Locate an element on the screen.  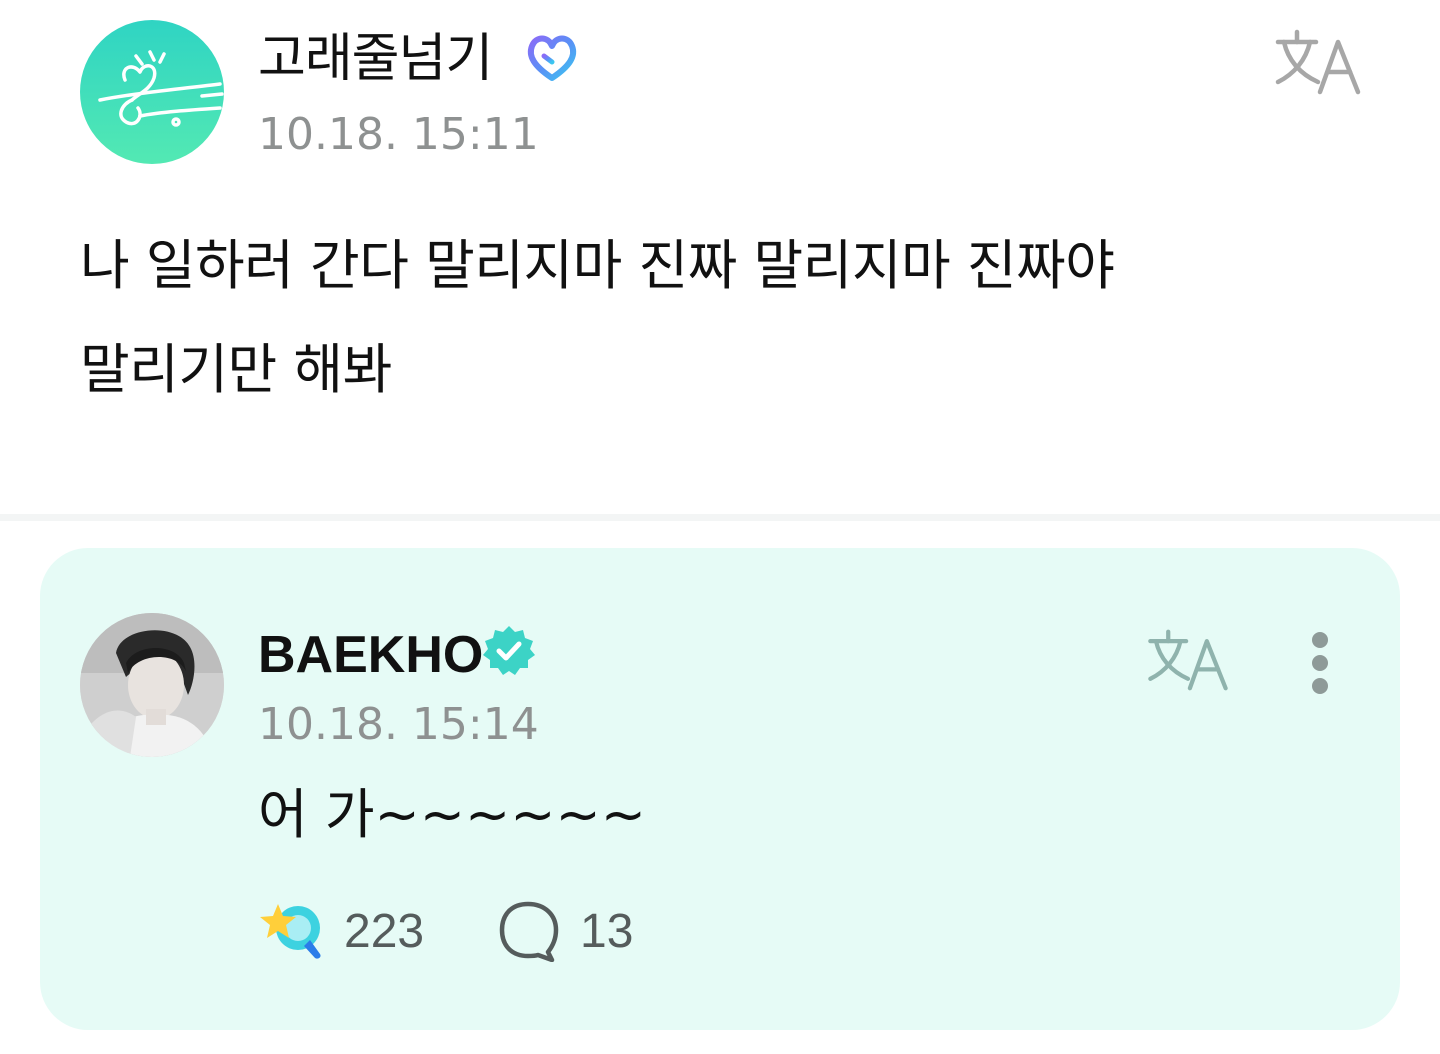
heart-doodle-logo-icon is located at coordinates (161, 88).